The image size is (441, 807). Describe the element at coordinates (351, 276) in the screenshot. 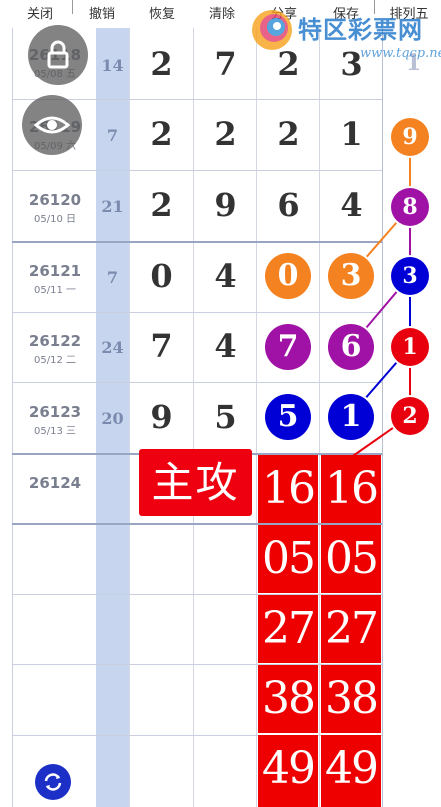

I see `digit-ball: 3` at that location.